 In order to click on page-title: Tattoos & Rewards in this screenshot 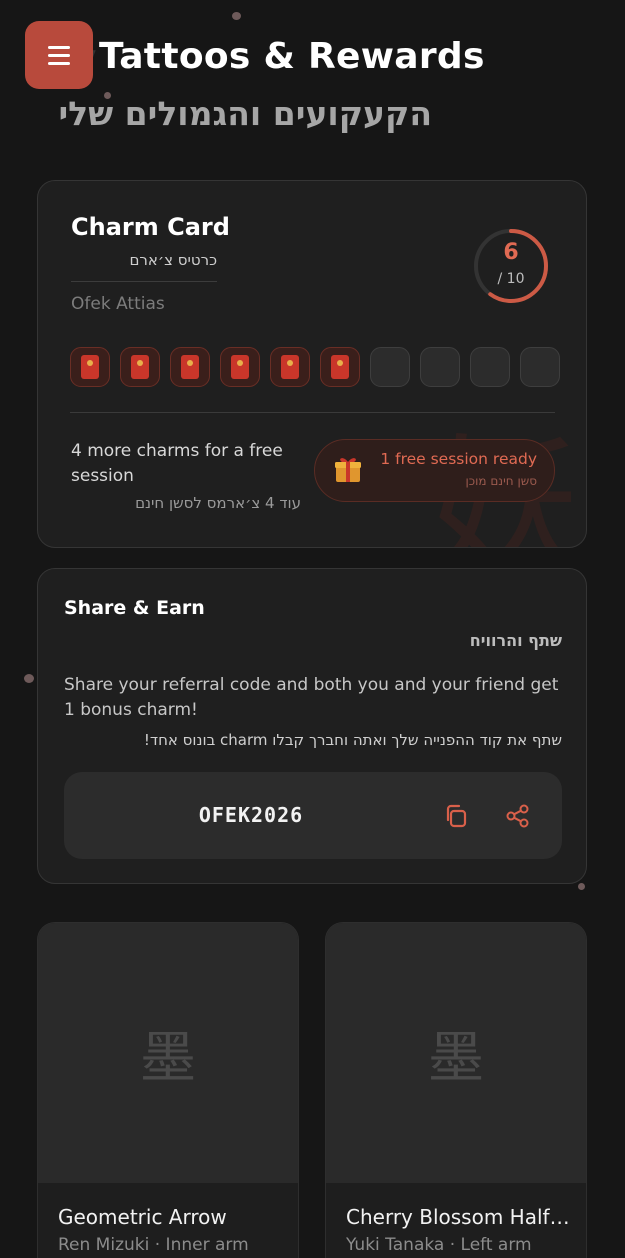, I will do `click(292, 56)`.